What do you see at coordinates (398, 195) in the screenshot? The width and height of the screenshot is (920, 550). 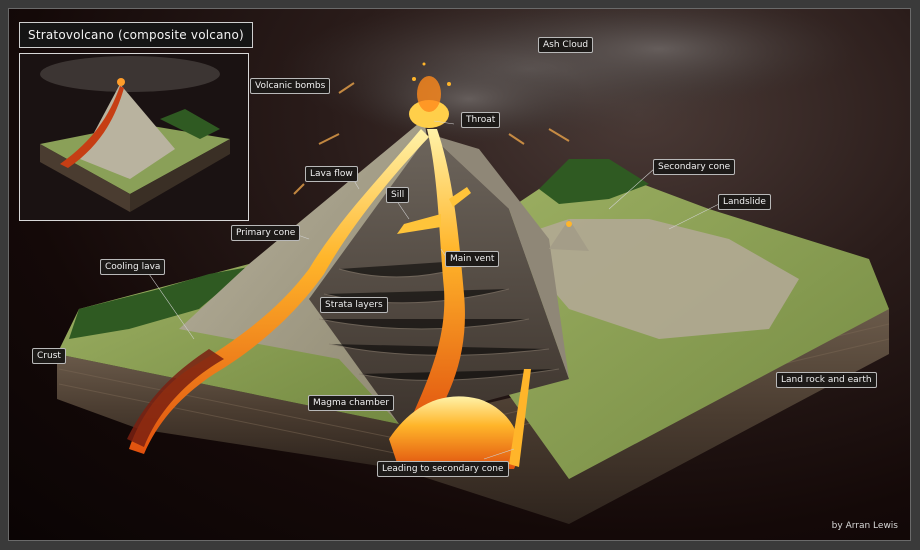 I see `label-sill: Sill` at bounding box center [398, 195].